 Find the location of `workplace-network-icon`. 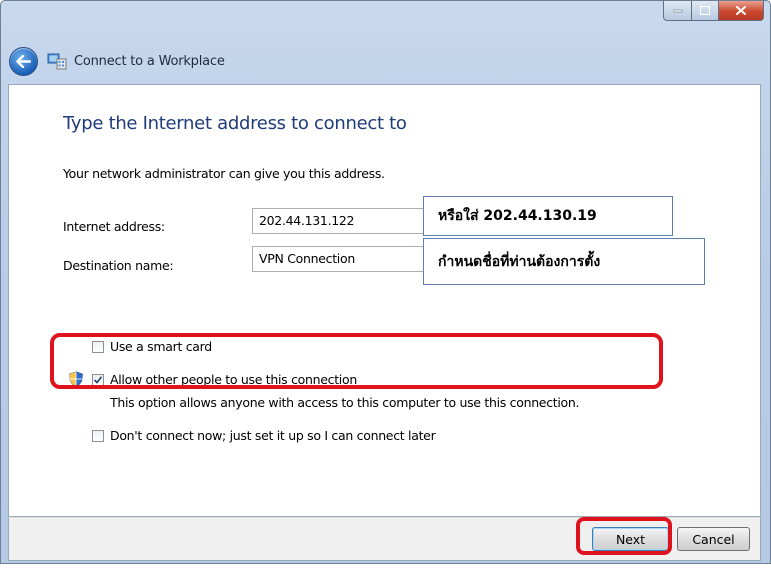

workplace-network-icon is located at coordinates (57, 61).